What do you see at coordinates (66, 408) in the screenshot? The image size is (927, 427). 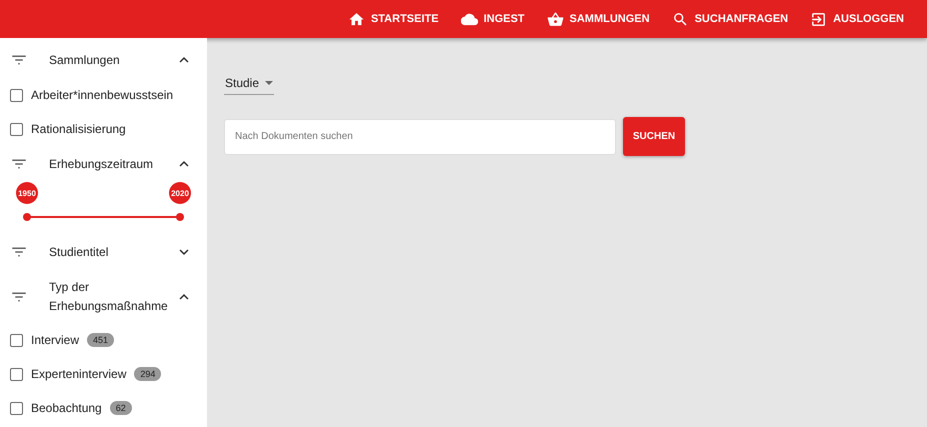 I see `checkbox-label: Beobachtung` at bounding box center [66, 408].